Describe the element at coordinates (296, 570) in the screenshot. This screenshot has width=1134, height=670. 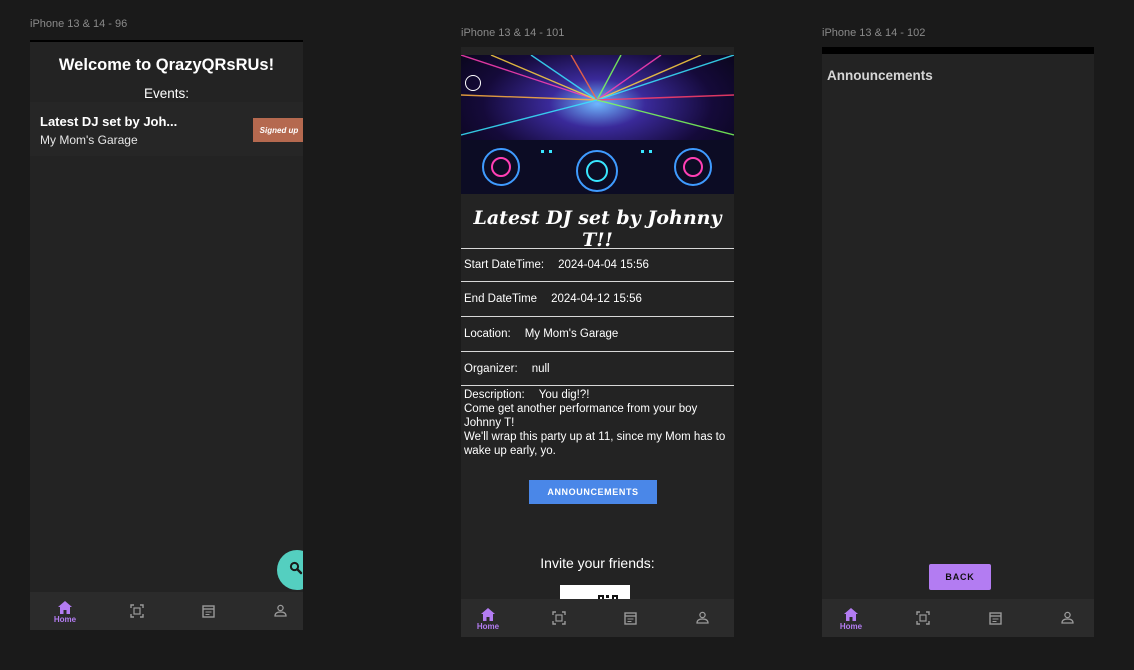
I see `search-icon` at that location.